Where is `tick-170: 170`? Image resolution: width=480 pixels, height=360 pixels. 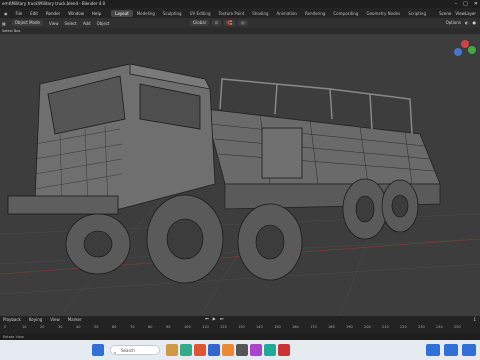 tick-170: 170 is located at coordinates (313, 327).